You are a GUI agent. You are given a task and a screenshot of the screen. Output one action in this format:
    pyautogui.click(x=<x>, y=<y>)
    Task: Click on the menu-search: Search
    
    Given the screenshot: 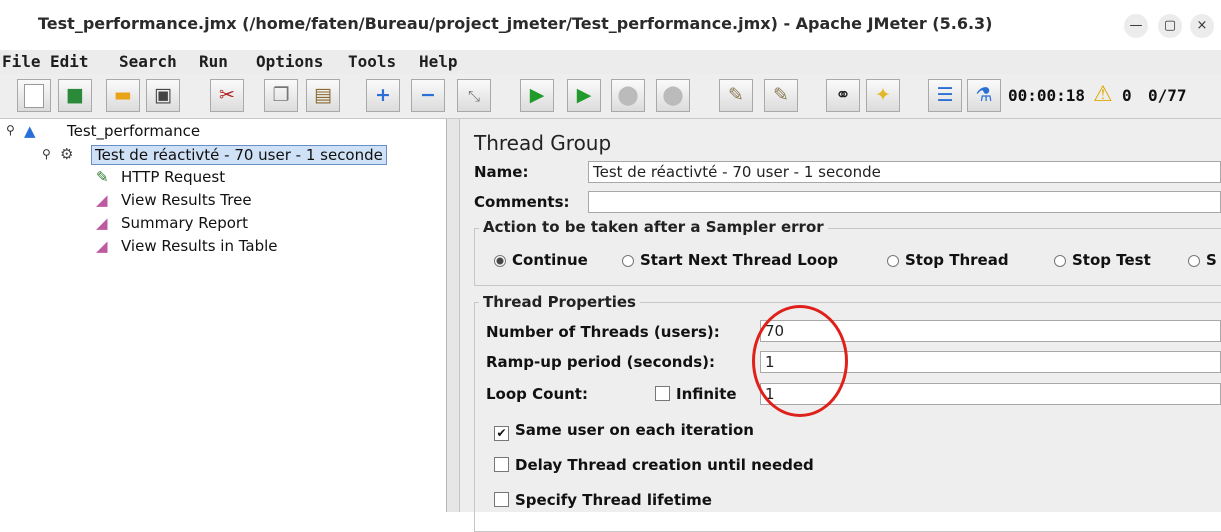 What is the action you would take?
    pyautogui.click(x=148, y=61)
    